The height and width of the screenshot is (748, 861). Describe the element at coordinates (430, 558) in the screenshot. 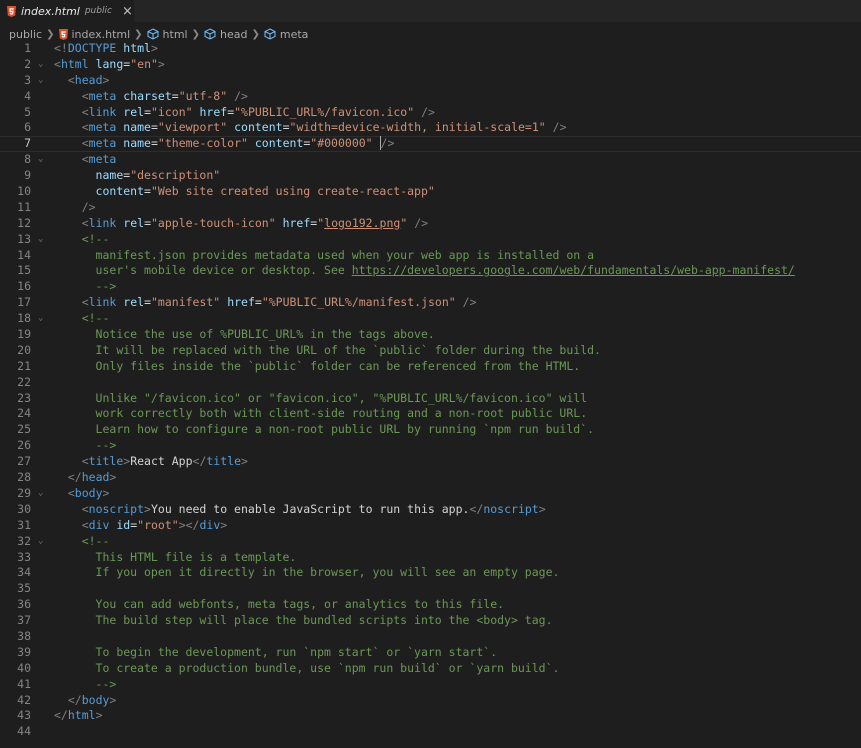

I see `code-line: 33 This HTML file is a template.` at that location.